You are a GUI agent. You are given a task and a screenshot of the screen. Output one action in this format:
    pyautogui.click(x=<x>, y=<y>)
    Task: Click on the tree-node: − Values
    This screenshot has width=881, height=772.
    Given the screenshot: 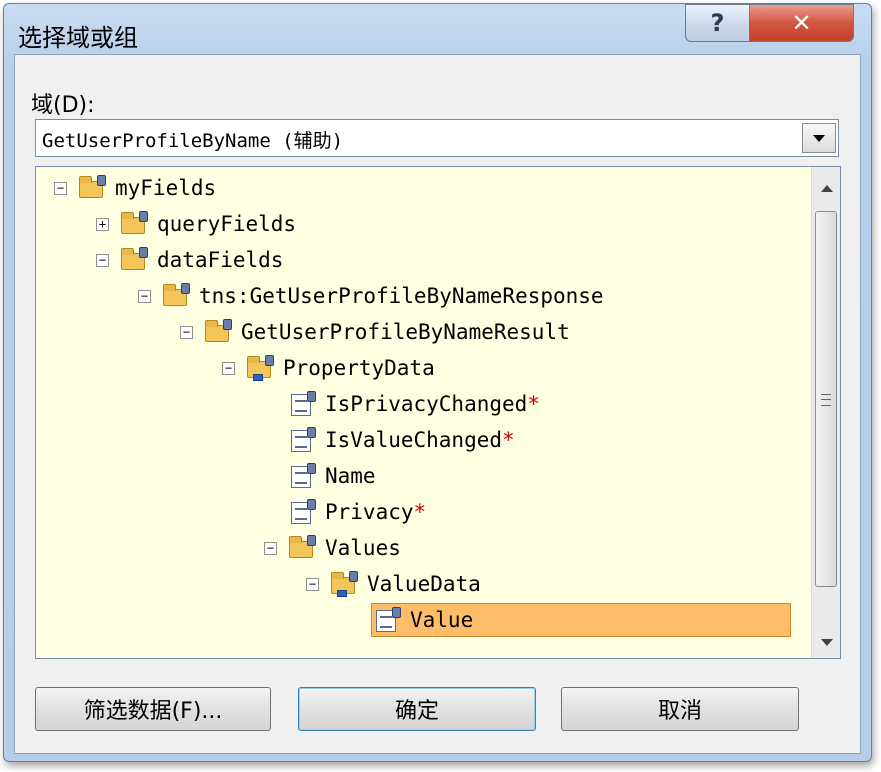 What is the action you would take?
    pyautogui.click(x=332, y=548)
    